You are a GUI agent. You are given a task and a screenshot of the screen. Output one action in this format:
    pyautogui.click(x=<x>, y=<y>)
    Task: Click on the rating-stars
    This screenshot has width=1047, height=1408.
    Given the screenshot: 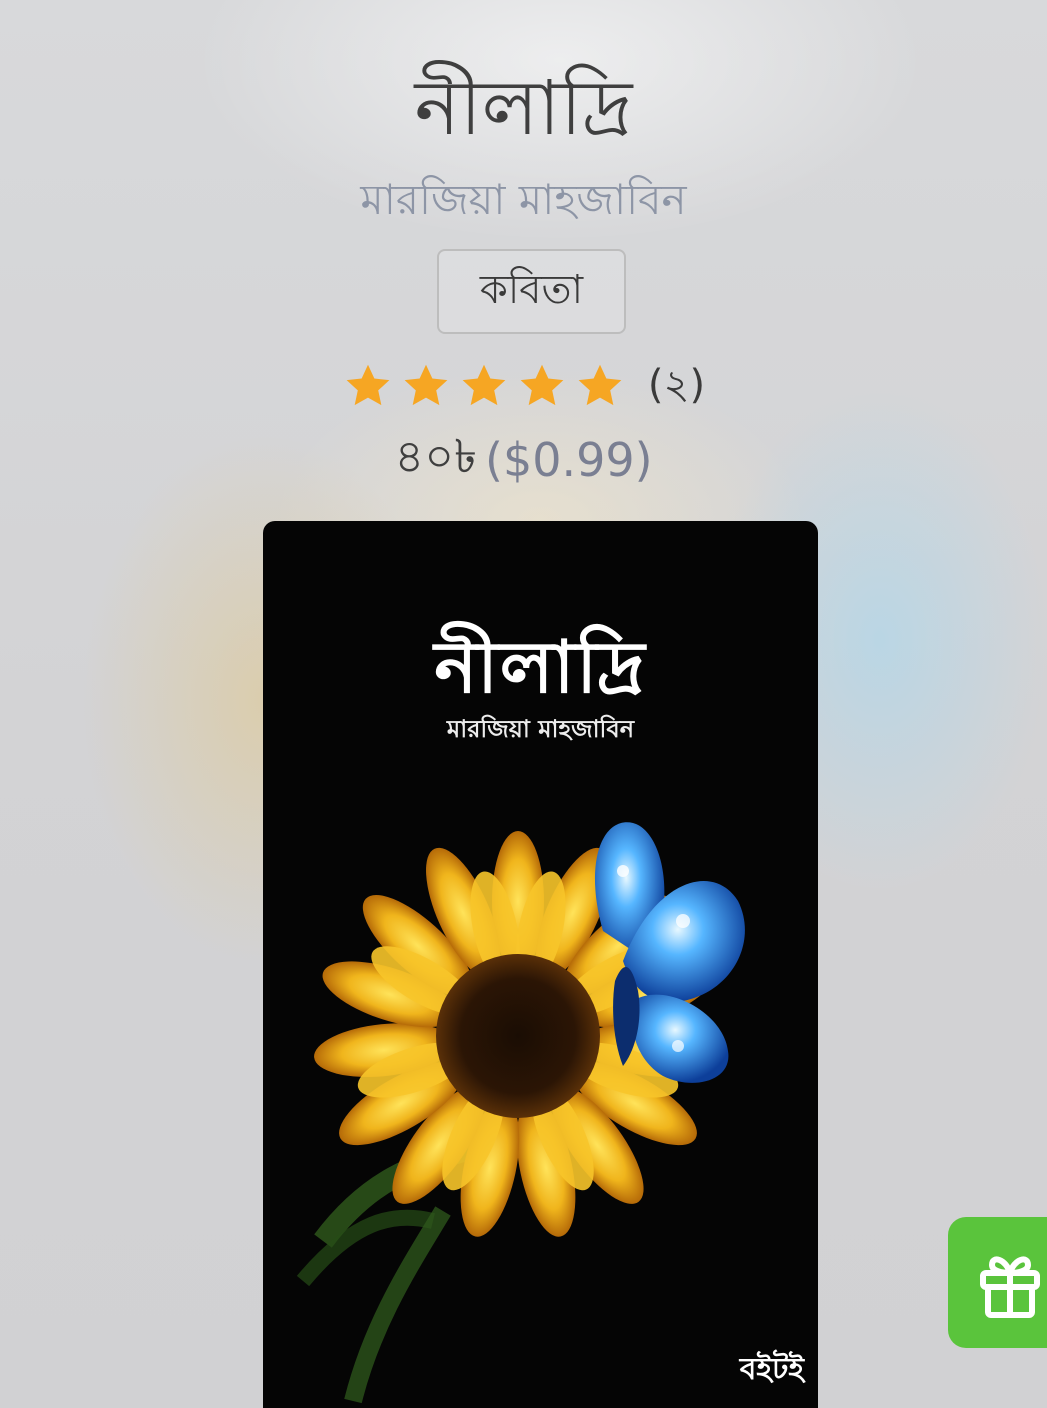 What is the action you would take?
    pyautogui.click(x=484, y=386)
    